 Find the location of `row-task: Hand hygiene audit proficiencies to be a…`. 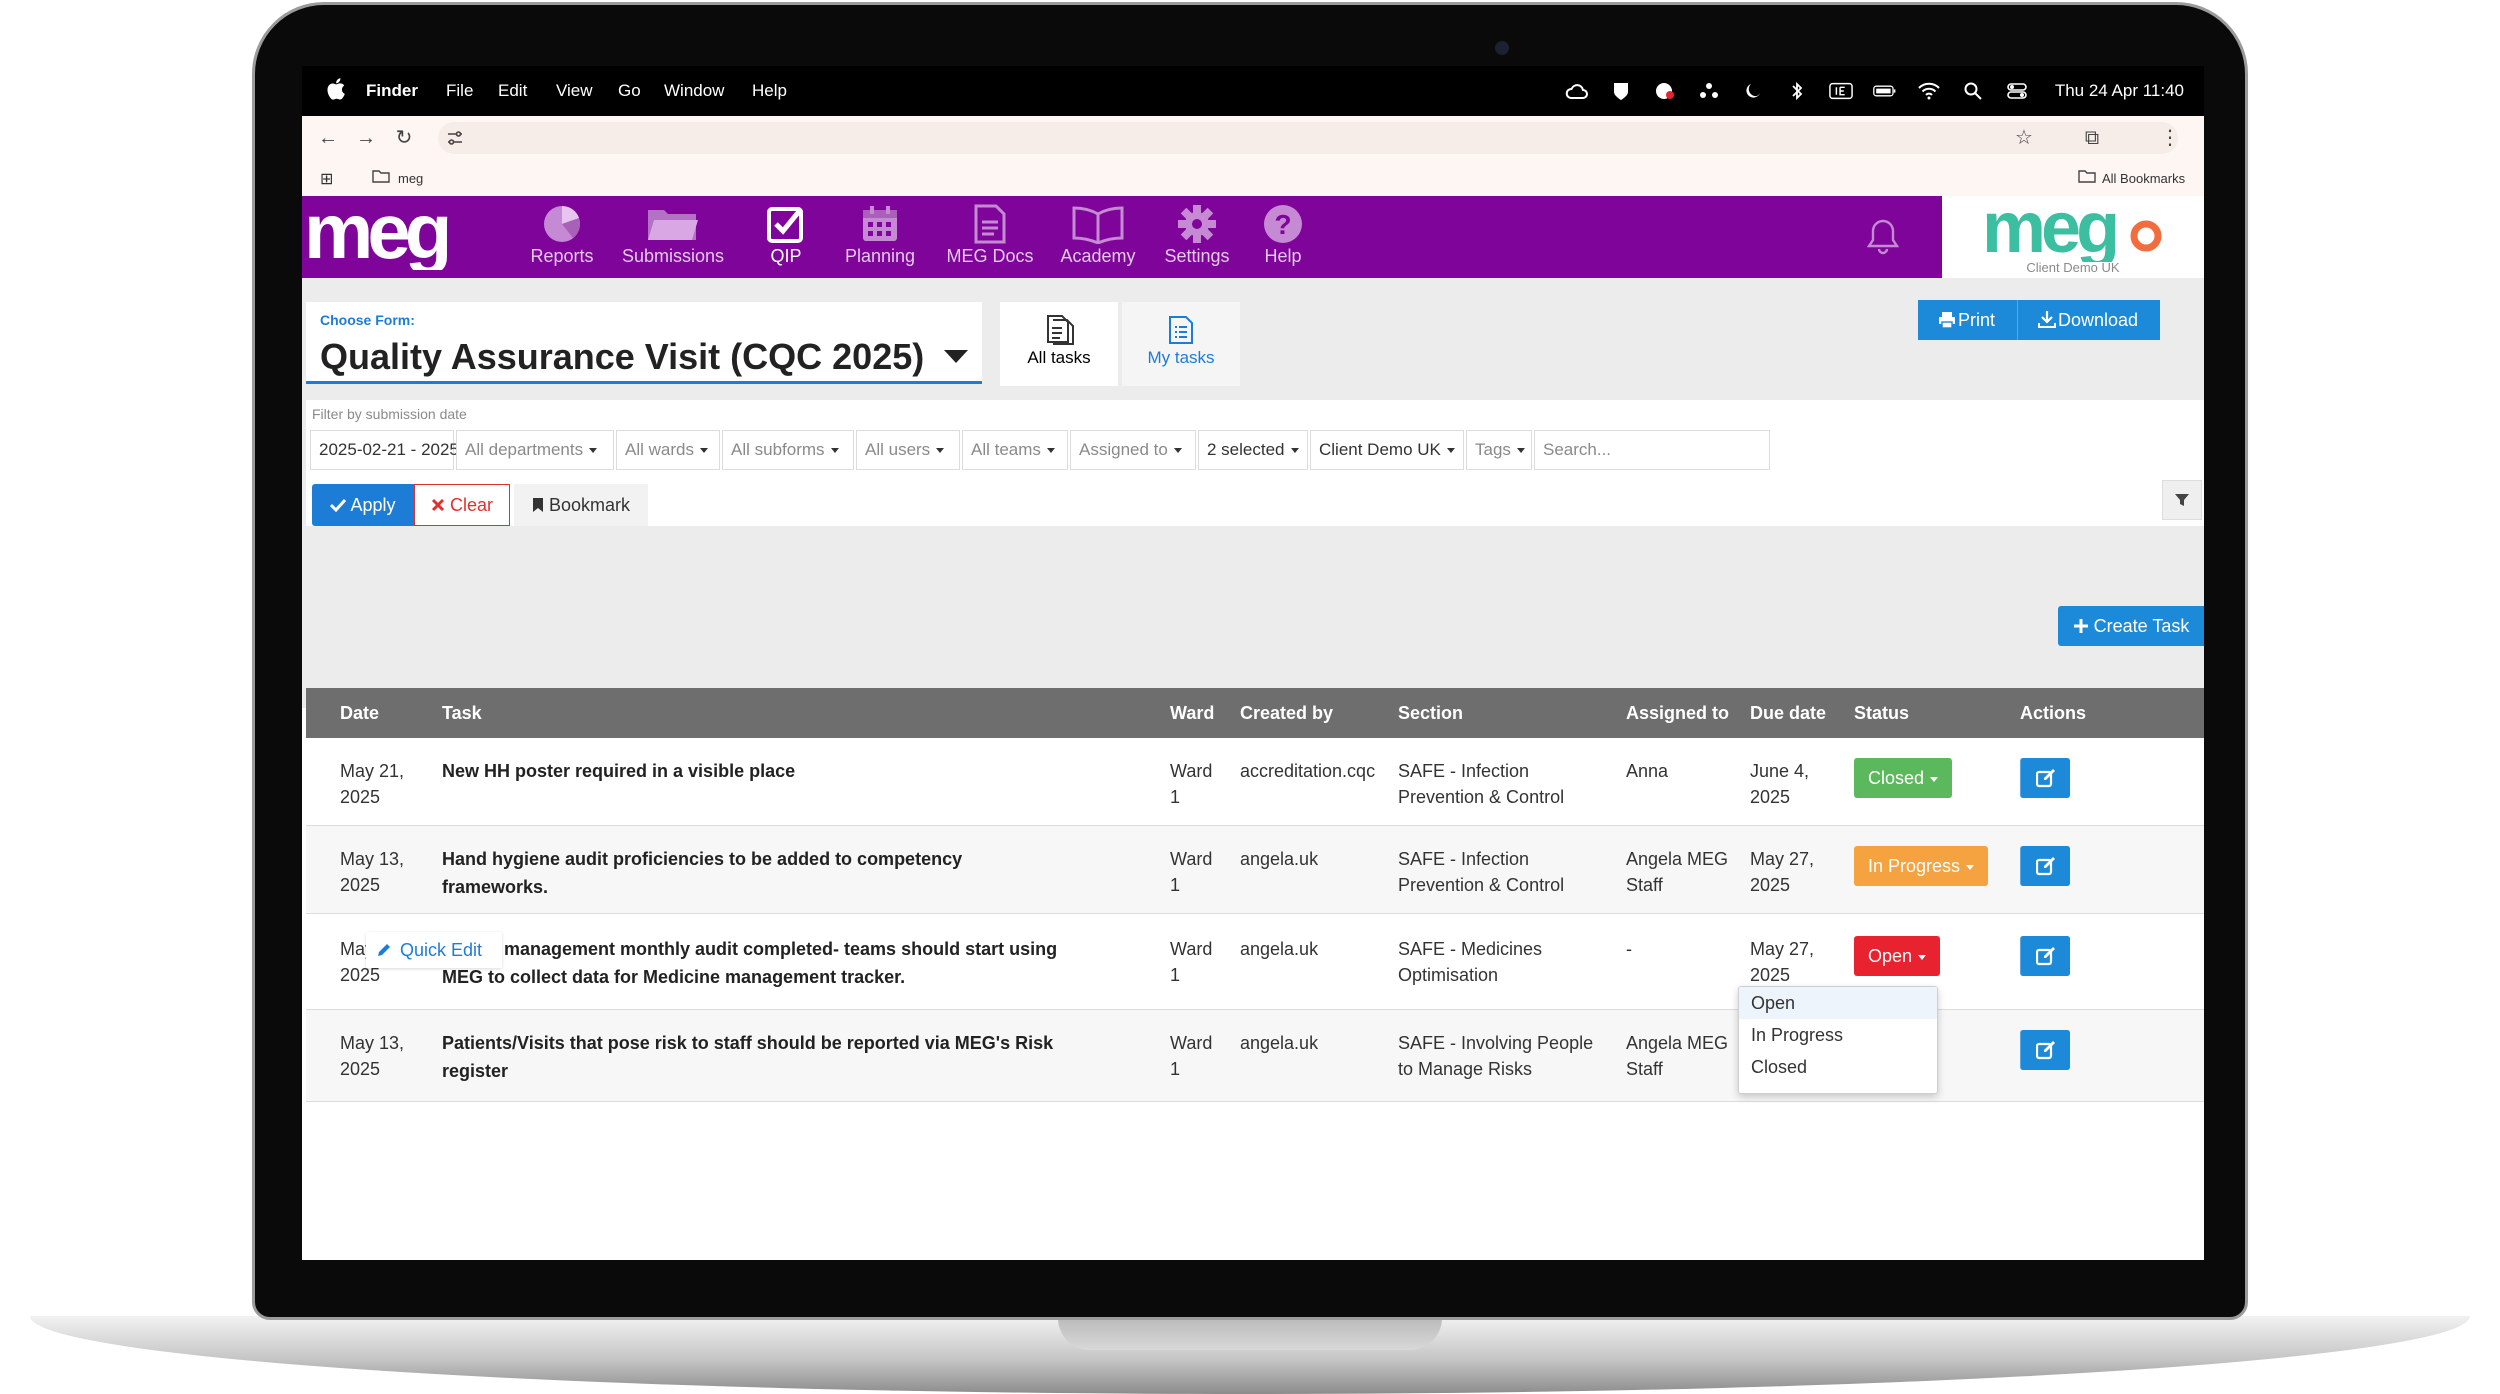

row-task: Hand hygiene audit proficiencies to be a… is located at coordinates (702, 859).